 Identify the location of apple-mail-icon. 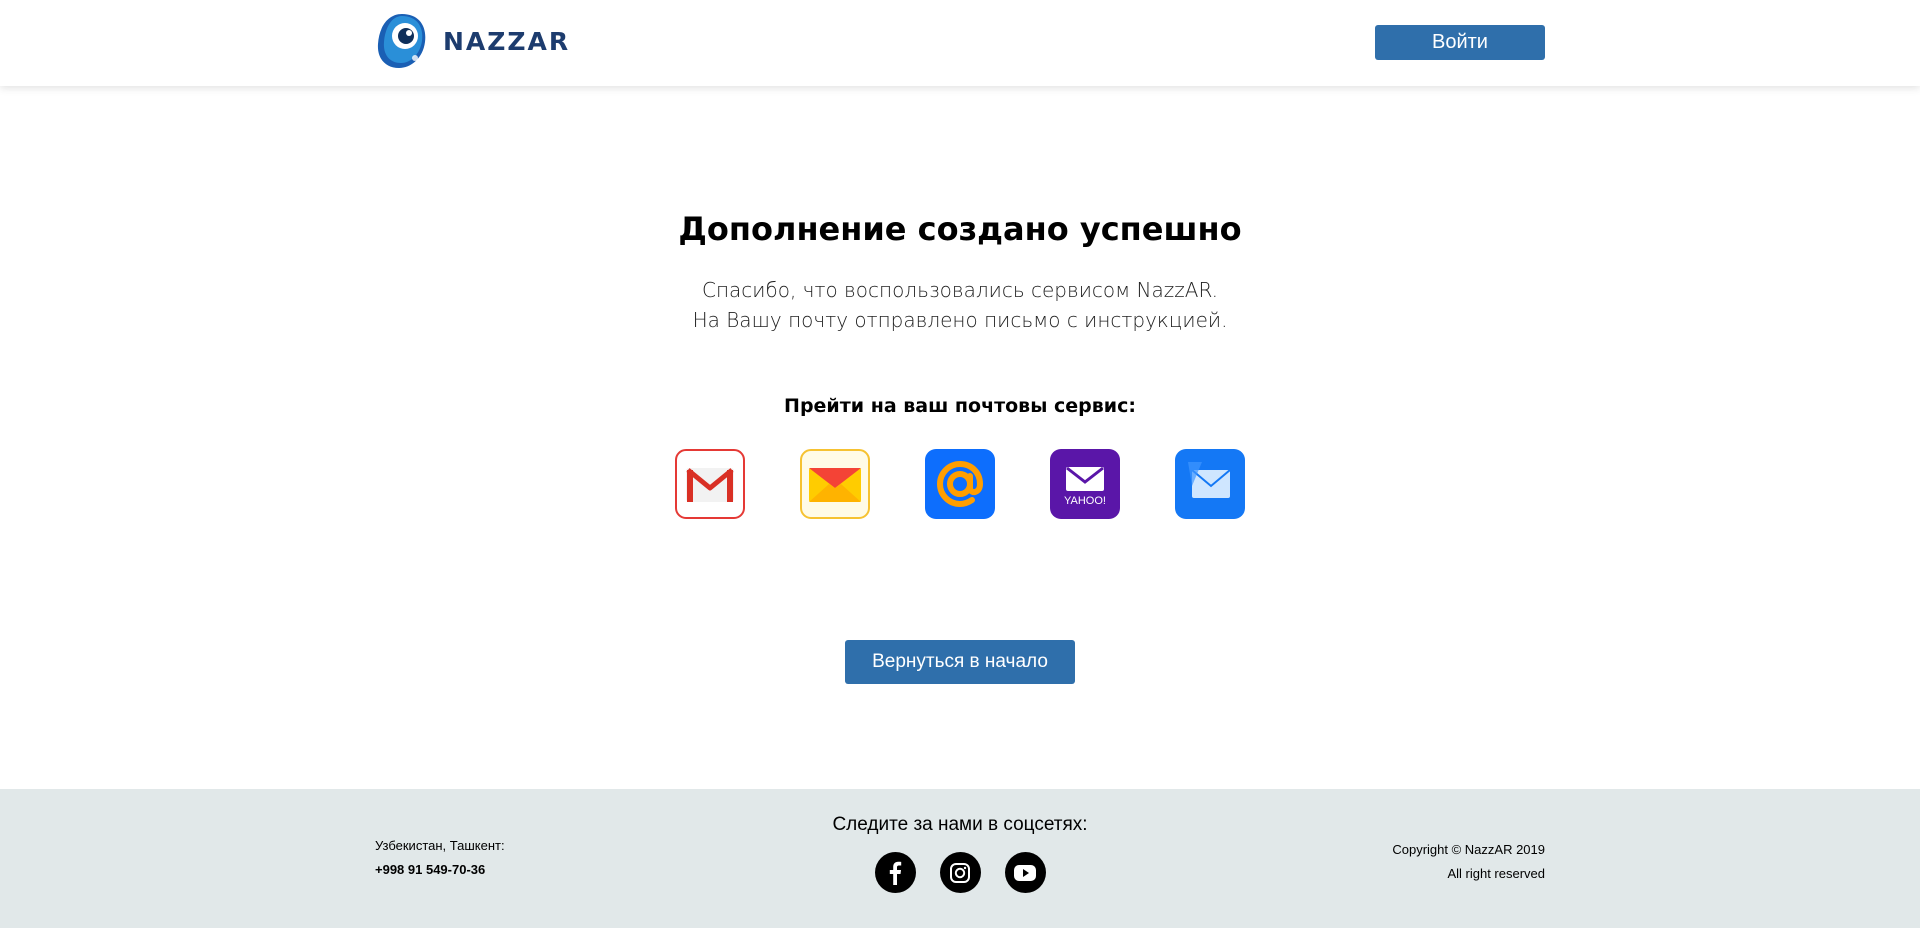
(1210, 484).